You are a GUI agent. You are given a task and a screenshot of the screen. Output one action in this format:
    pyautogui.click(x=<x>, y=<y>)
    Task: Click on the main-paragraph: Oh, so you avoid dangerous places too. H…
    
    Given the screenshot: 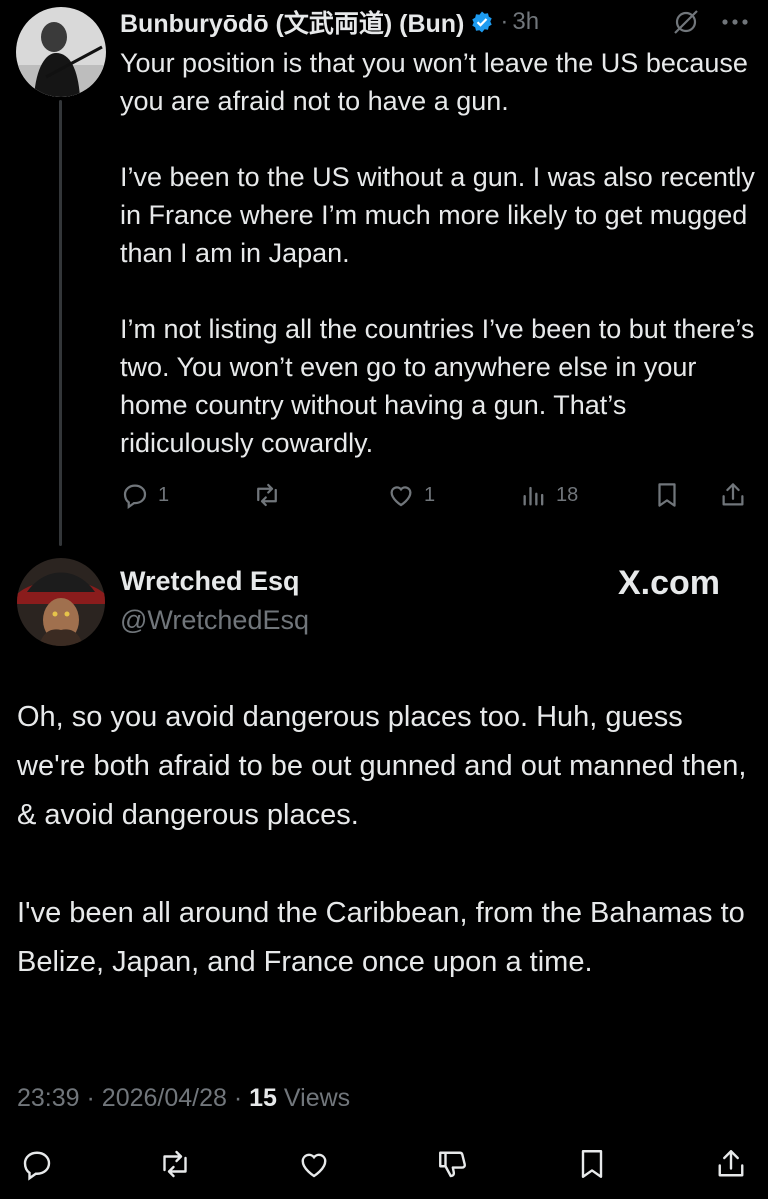 What is the action you would take?
    pyautogui.click(x=382, y=766)
    